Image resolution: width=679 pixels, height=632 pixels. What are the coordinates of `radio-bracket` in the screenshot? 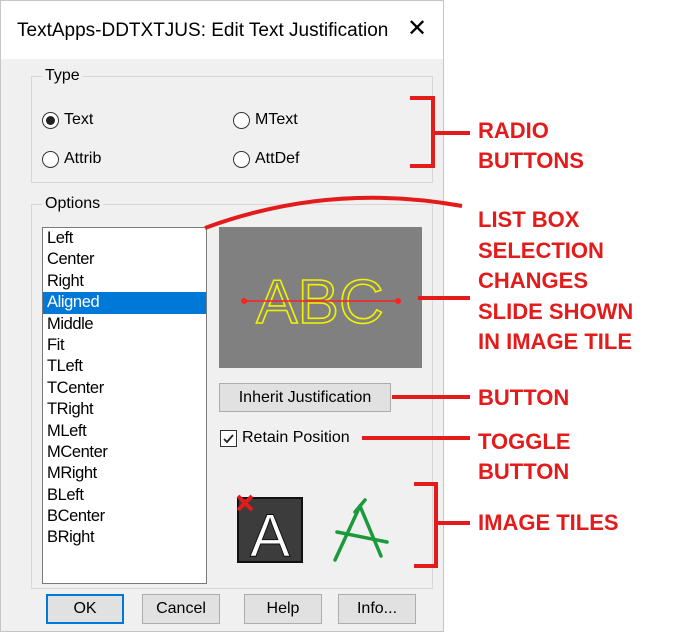 It's located at (422, 132).